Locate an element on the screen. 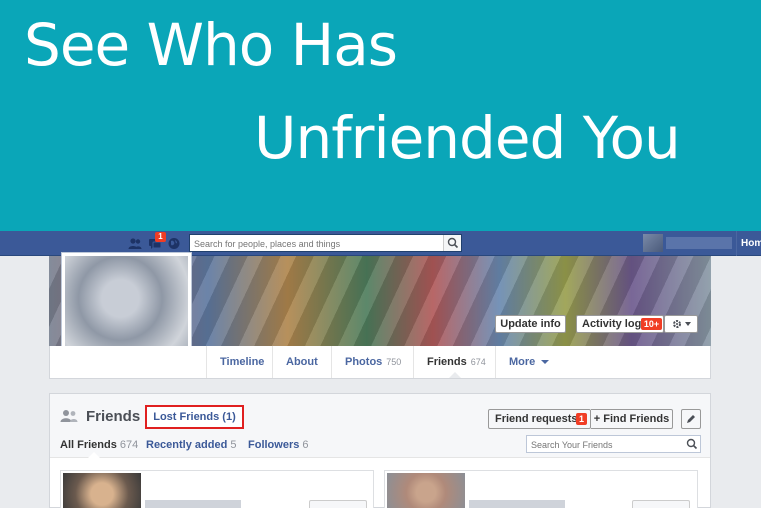 The height and width of the screenshot is (508, 761). tab-count: 750 is located at coordinates (394, 362).